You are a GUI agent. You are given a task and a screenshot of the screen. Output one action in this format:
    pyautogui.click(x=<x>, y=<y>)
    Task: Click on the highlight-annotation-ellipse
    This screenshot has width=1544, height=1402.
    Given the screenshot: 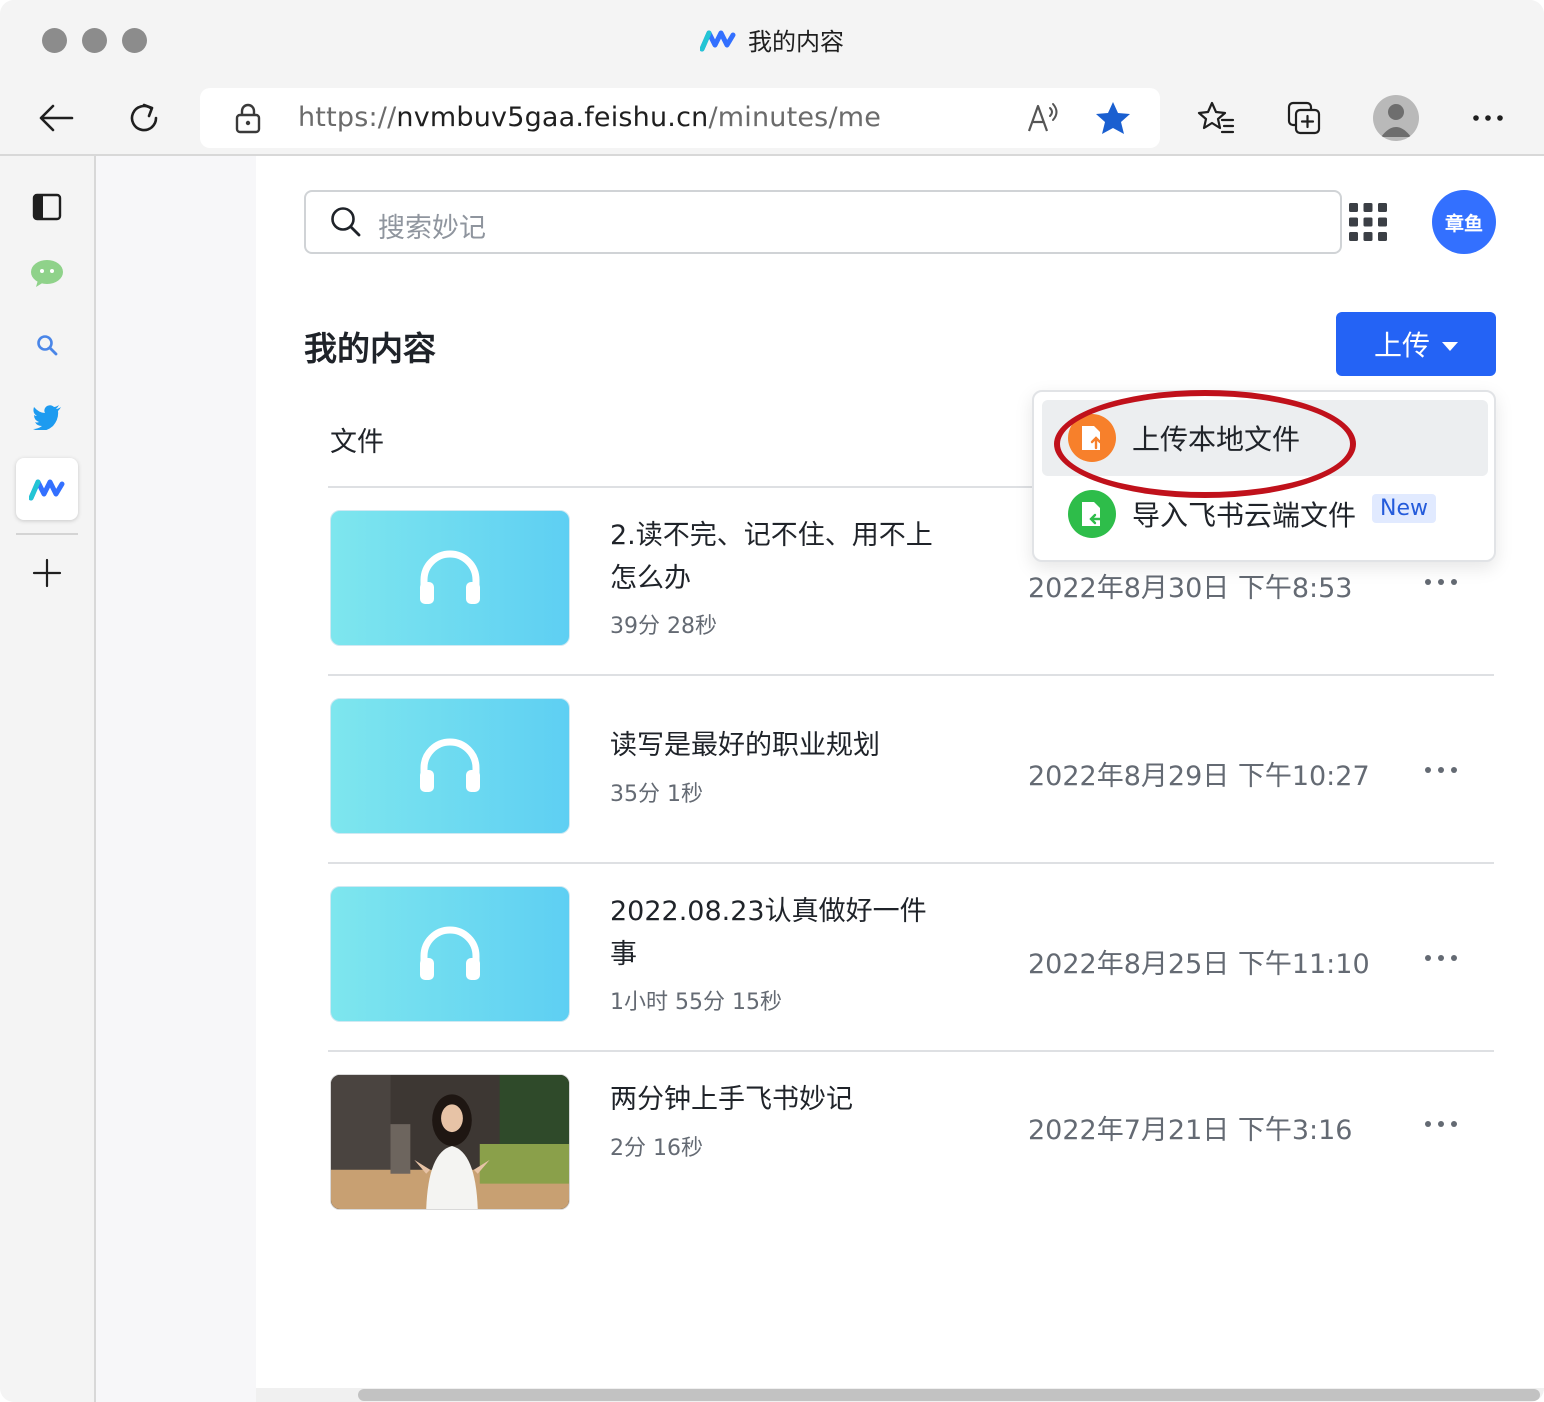 What is the action you would take?
    pyautogui.click(x=1205, y=444)
    